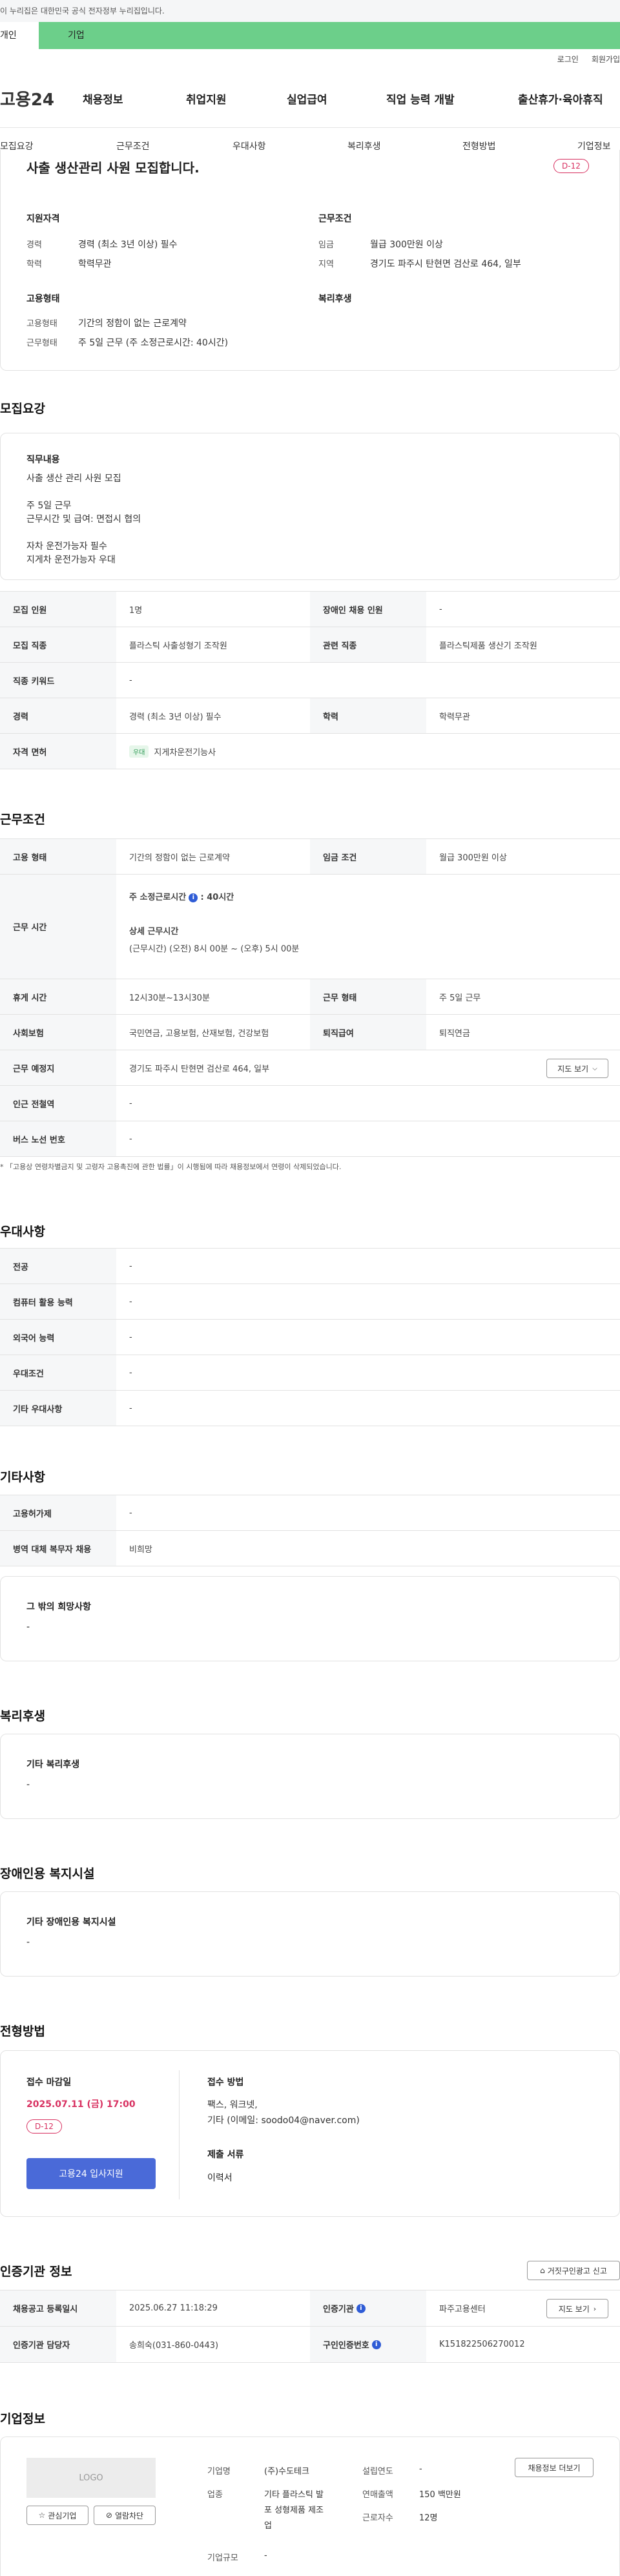  What do you see at coordinates (58, 1512) in the screenshot?
I see `table-header-cell: 고용허가제` at bounding box center [58, 1512].